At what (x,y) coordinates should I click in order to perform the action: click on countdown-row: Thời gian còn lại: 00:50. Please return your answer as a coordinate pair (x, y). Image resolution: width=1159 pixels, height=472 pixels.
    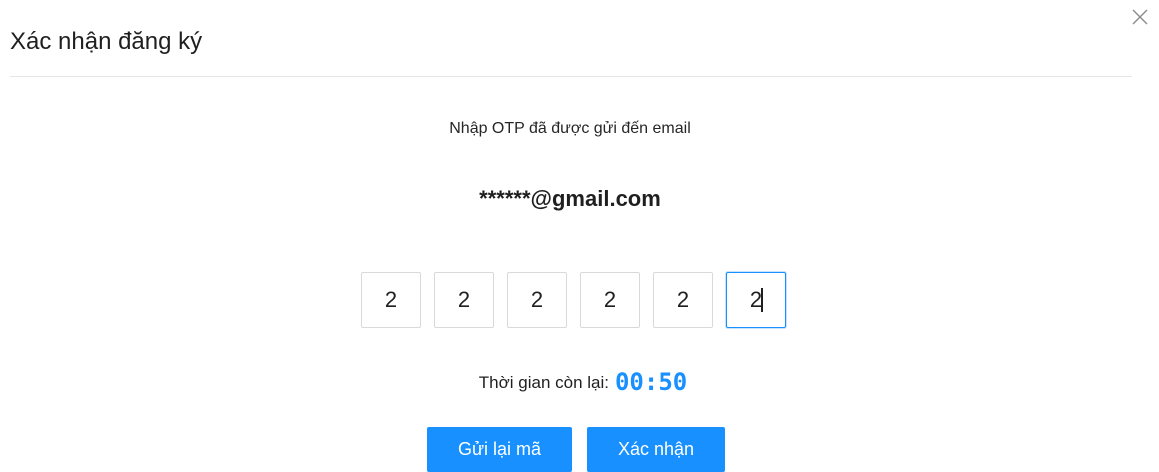
    Looking at the image, I should click on (579, 382).